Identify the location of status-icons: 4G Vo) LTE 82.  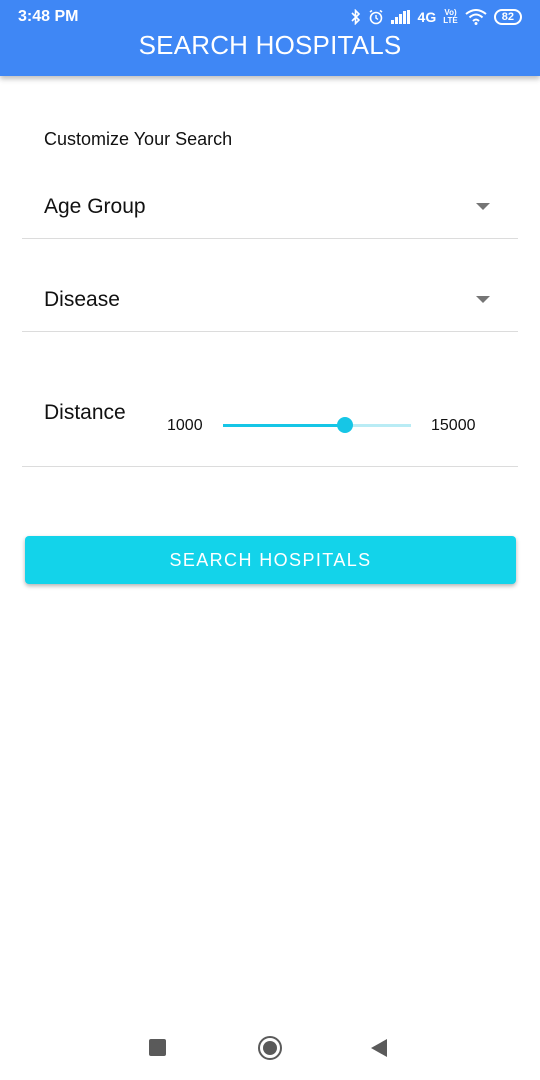
(436, 17).